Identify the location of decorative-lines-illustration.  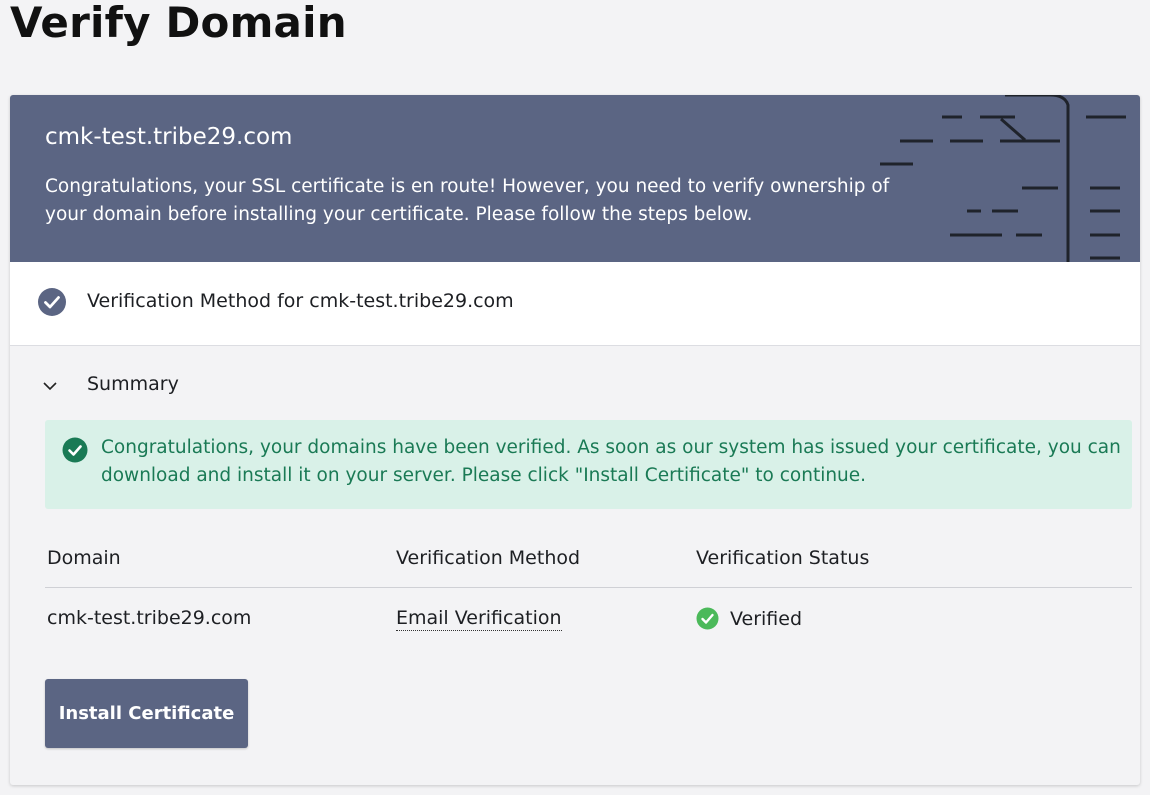
(1003, 178).